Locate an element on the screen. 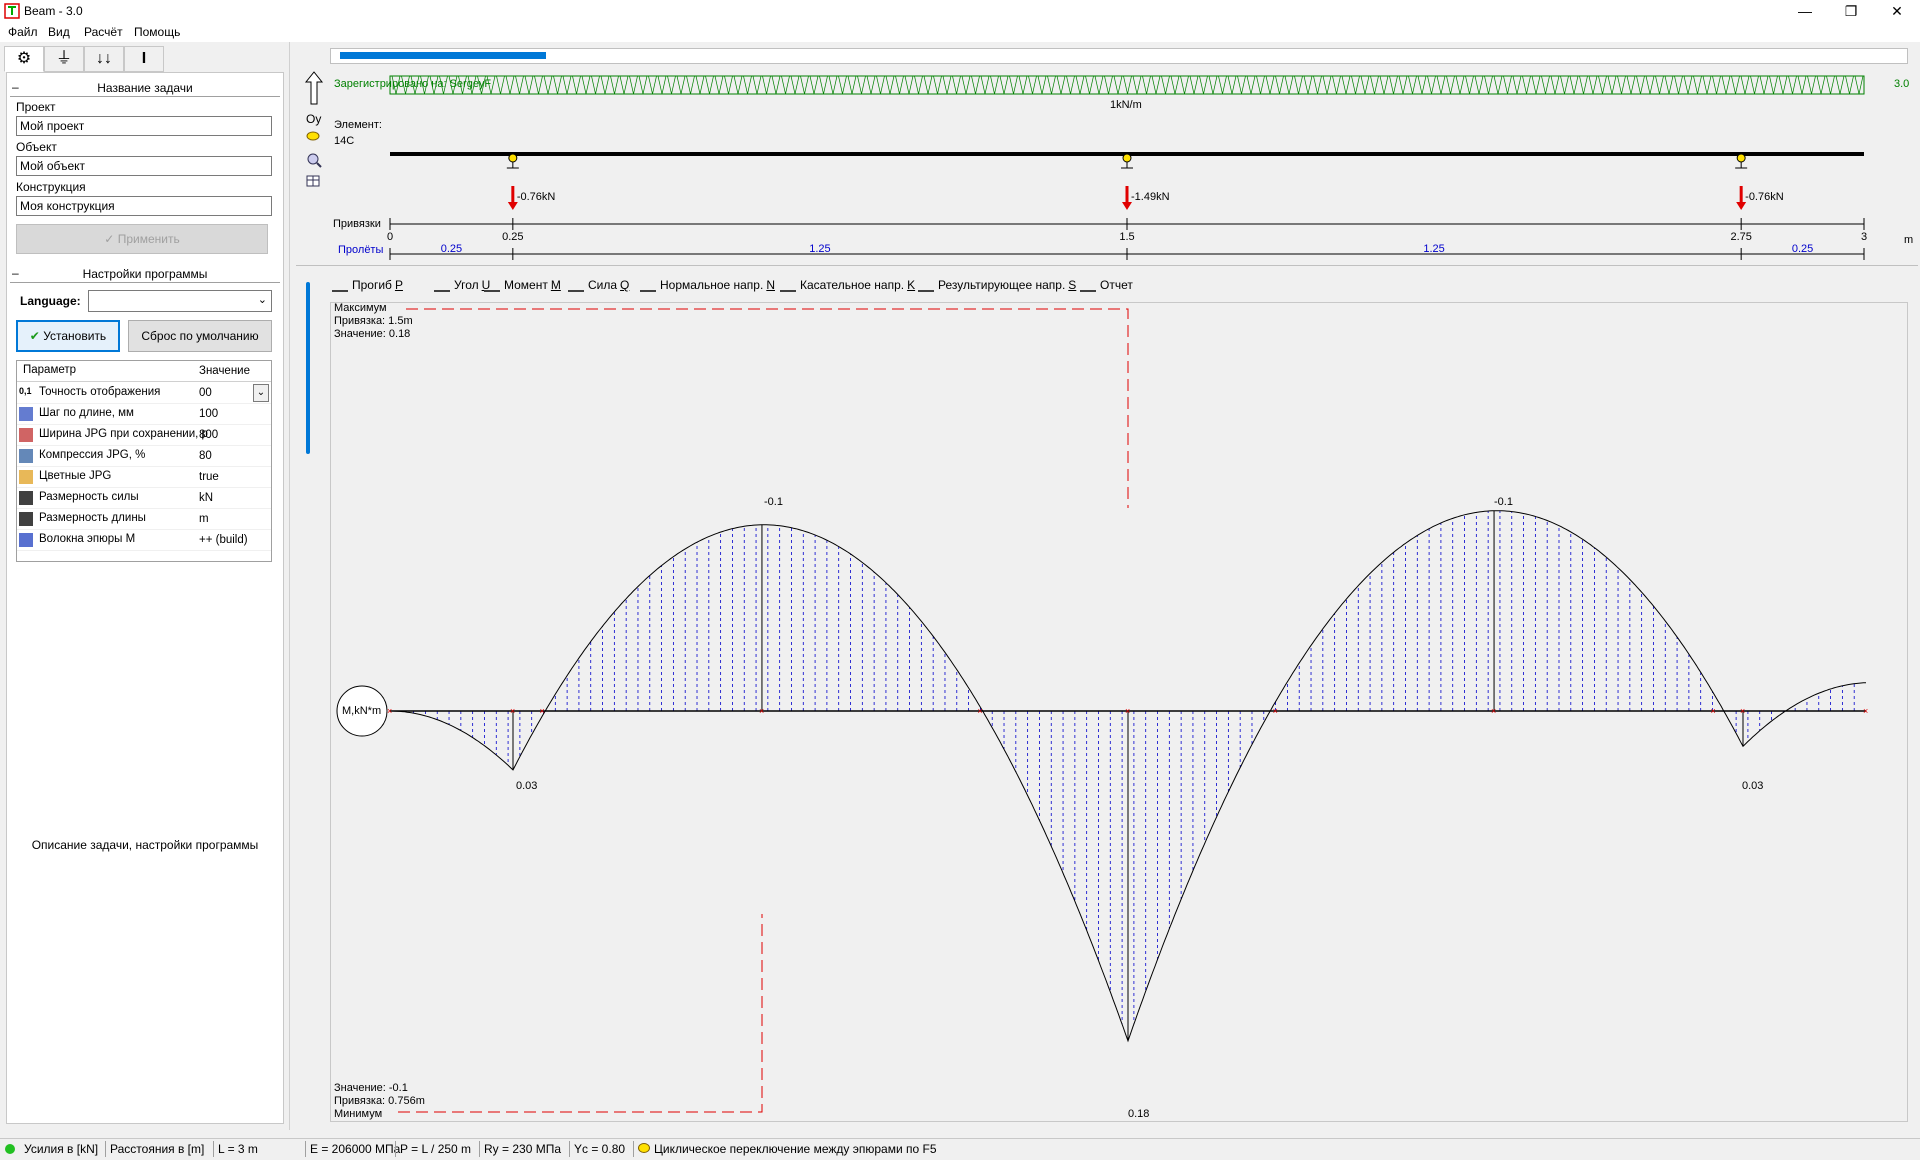 This screenshot has height=1160, width=1920. tab-normal-stress: Нормальное напр. N is located at coordinates (707, 285).